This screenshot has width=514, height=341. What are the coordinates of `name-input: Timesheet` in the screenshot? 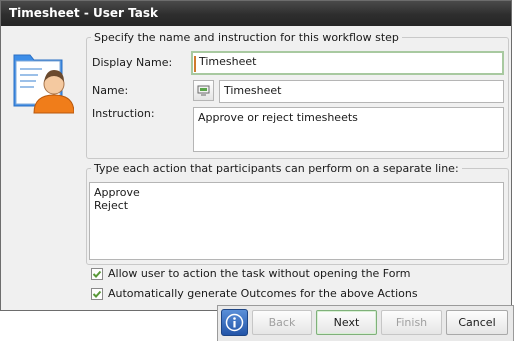 It's located at (361, 91).